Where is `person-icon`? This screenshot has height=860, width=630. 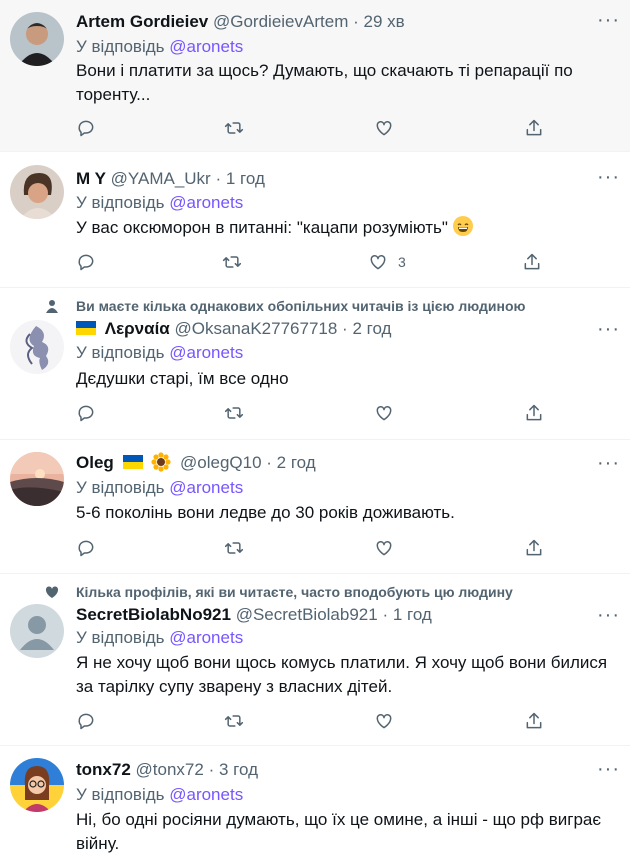 person-icon is located at coordinates (52, 306).